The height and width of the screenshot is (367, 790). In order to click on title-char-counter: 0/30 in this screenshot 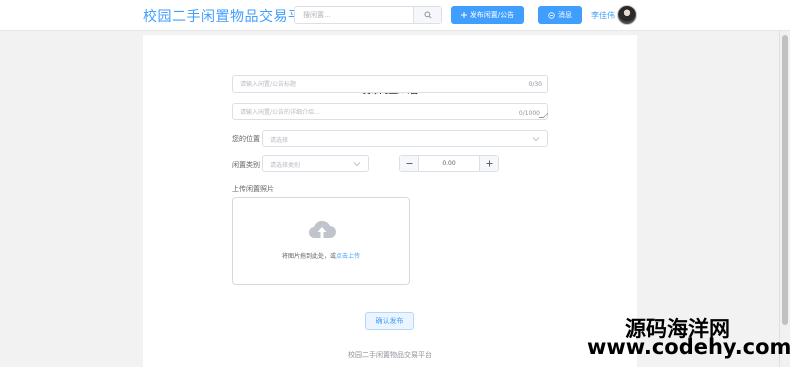, I will do `click(535, 84)`.